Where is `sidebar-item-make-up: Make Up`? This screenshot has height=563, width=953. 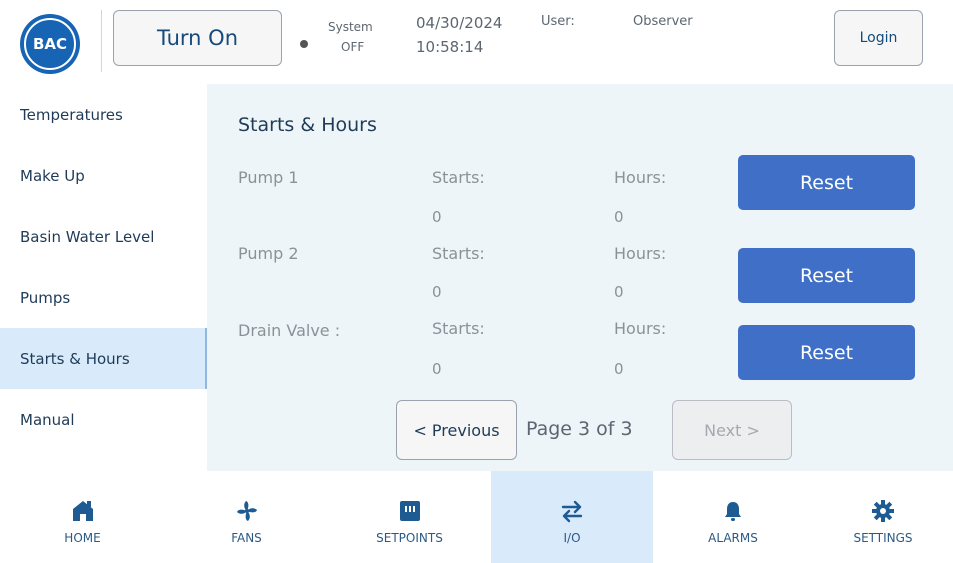 sidebar-item-make-up: Make Up is located at coordinates (103, 175).